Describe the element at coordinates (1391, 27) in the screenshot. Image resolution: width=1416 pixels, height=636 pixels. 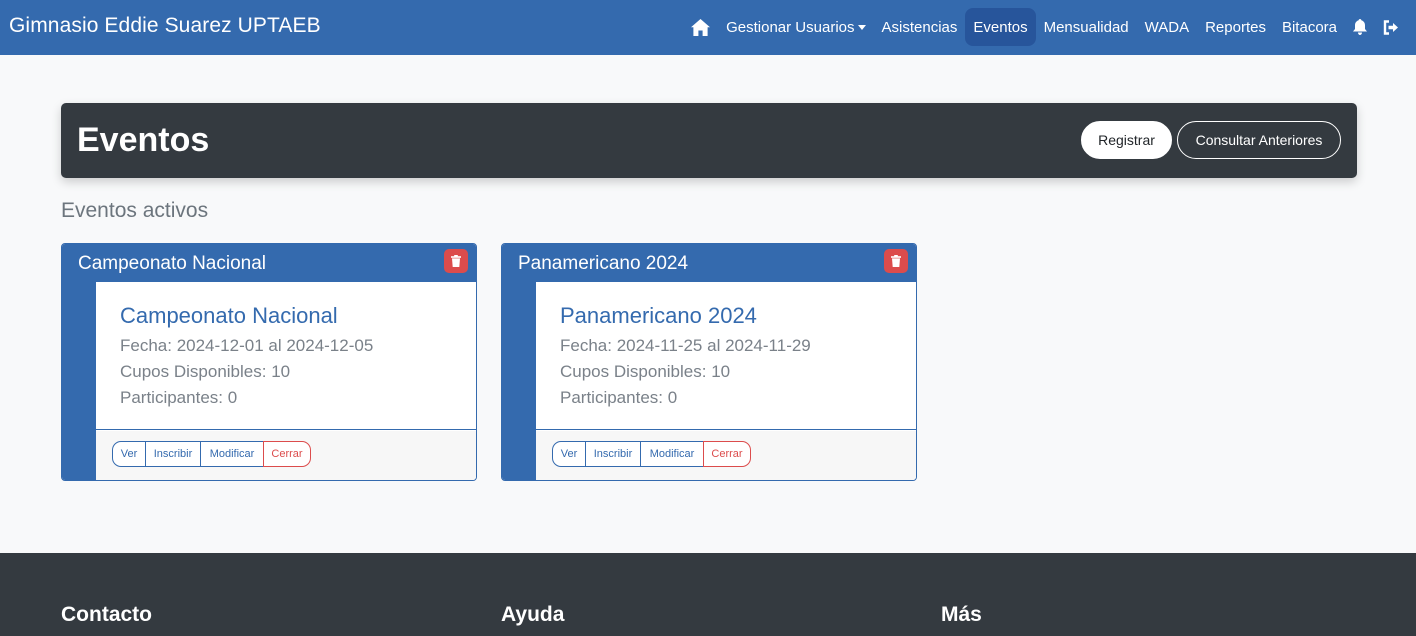
I see `logout-icon` at that location.